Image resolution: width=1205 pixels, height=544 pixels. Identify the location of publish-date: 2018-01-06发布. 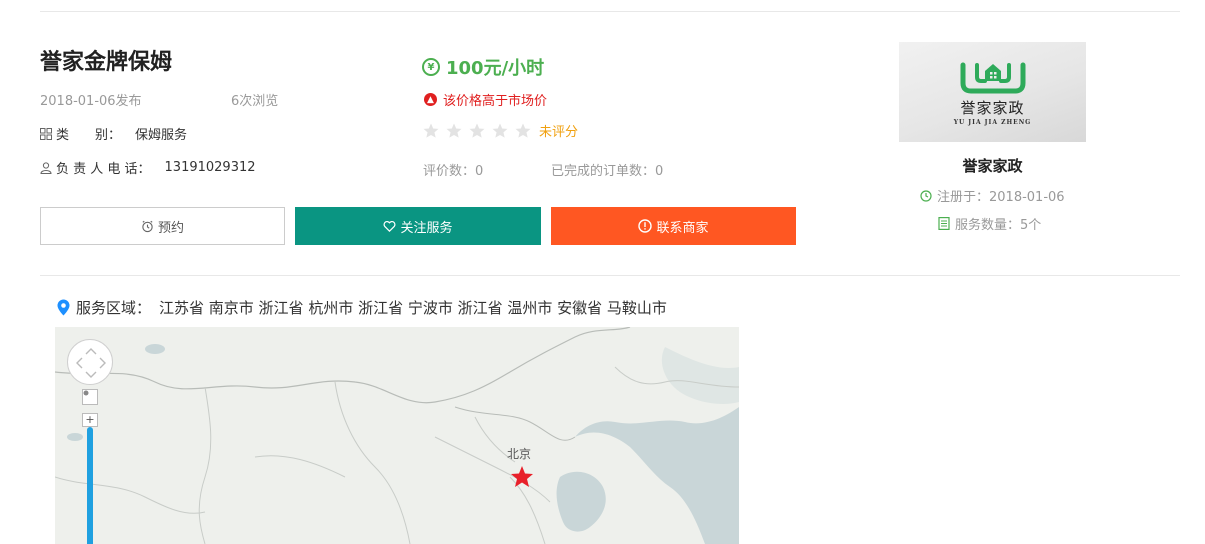
(91, 101).